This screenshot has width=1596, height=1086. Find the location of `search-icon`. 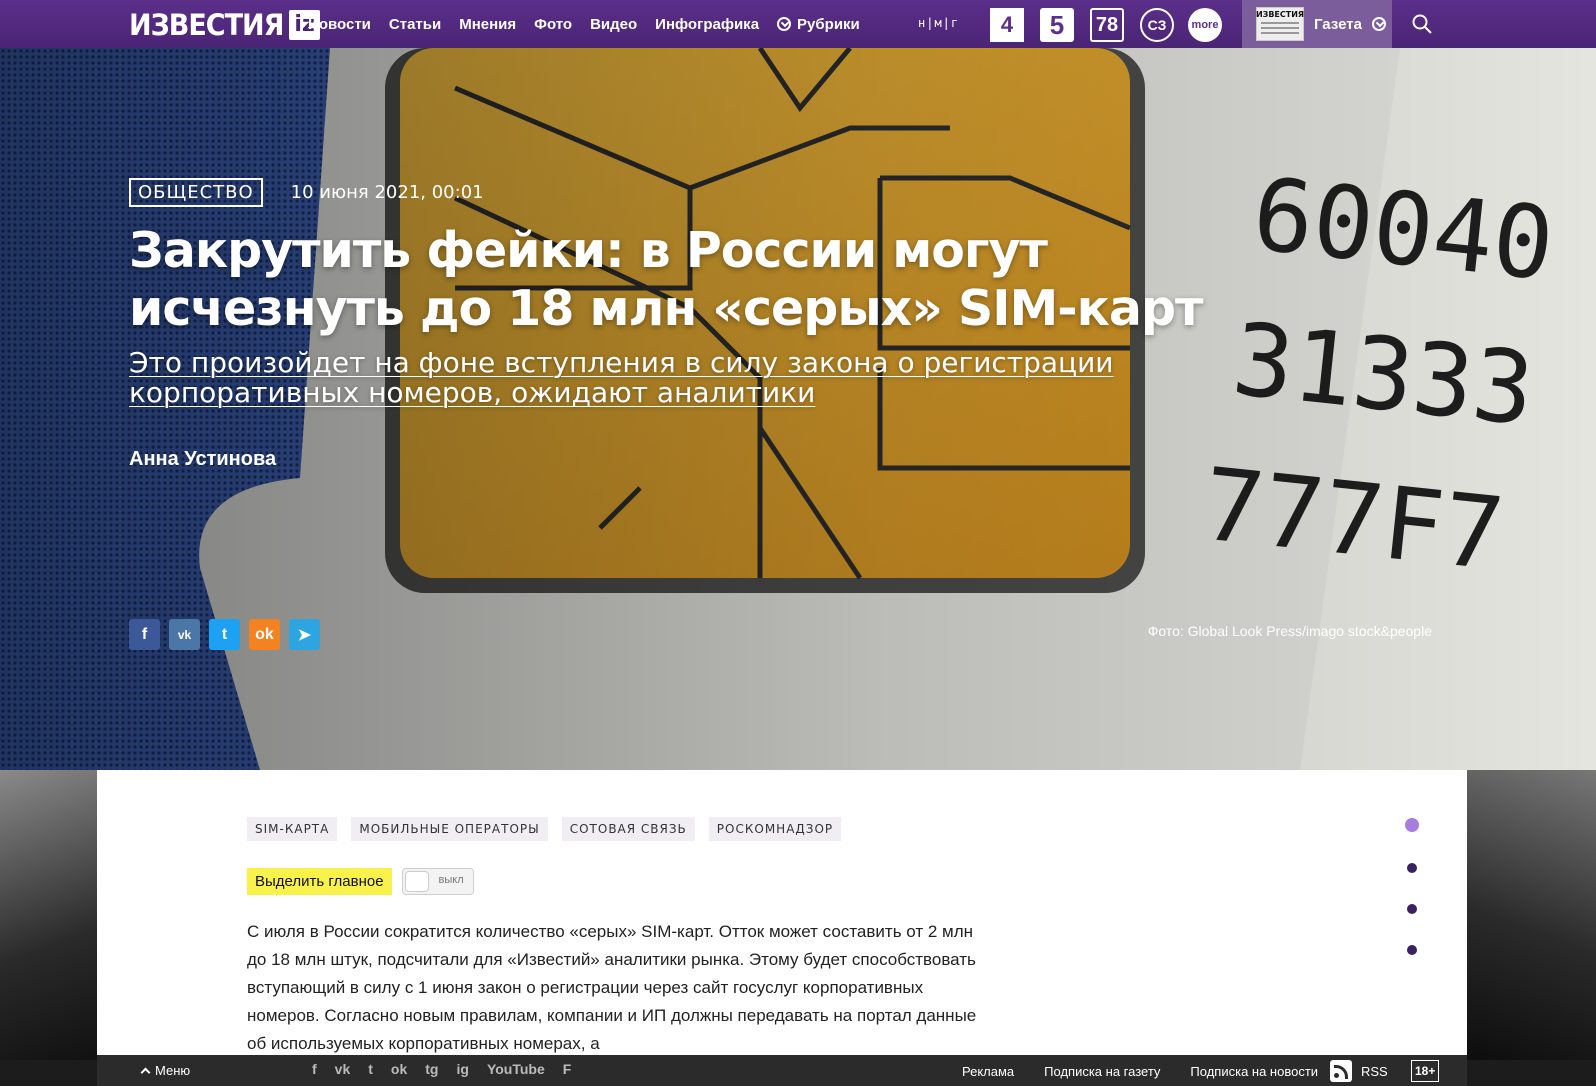

search-icon is located at coordinates (1422, 24).